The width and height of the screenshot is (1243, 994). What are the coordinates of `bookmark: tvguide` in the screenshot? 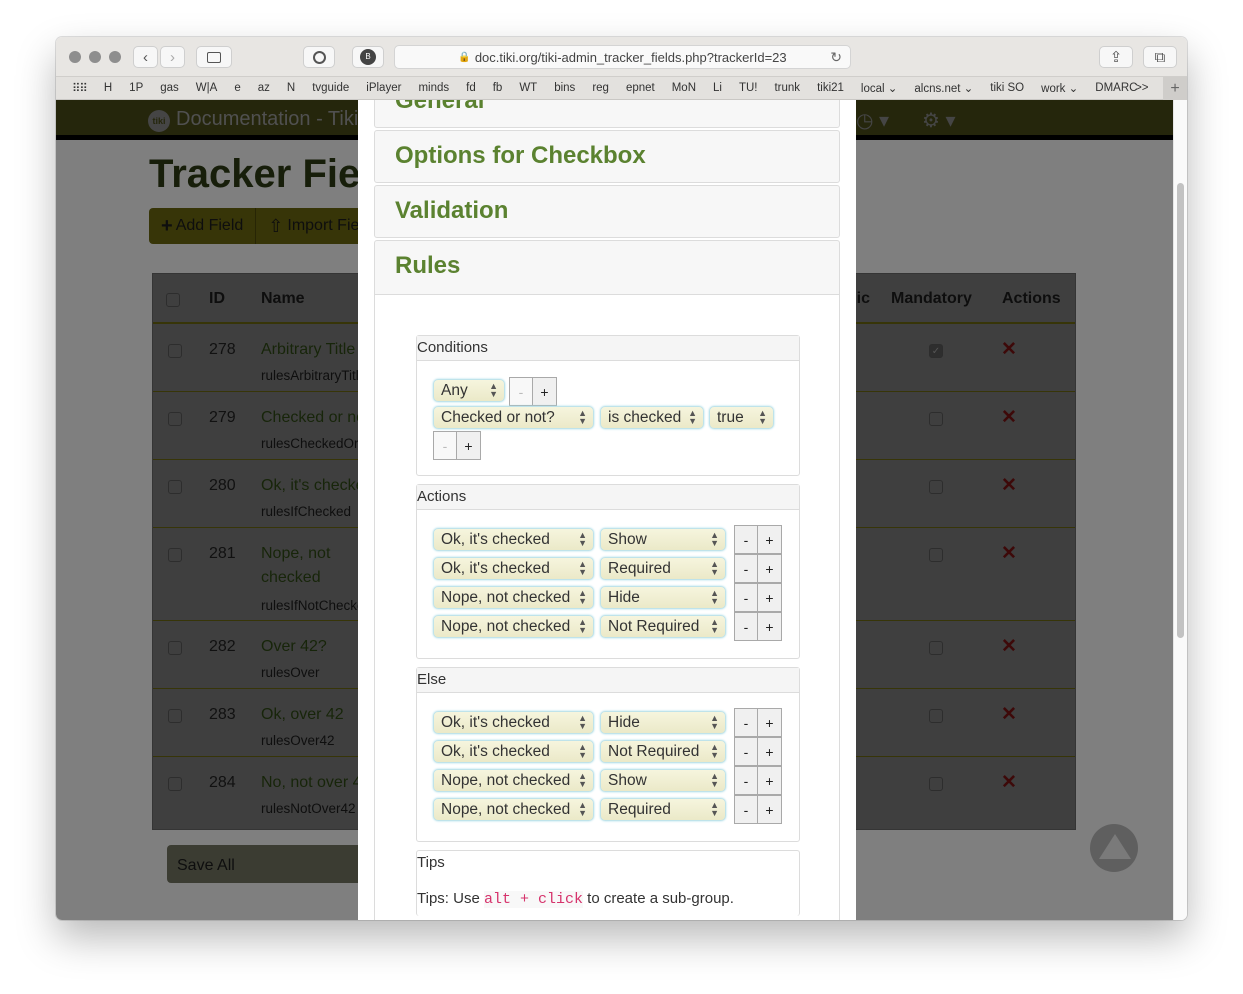 It's located at (331, 88).